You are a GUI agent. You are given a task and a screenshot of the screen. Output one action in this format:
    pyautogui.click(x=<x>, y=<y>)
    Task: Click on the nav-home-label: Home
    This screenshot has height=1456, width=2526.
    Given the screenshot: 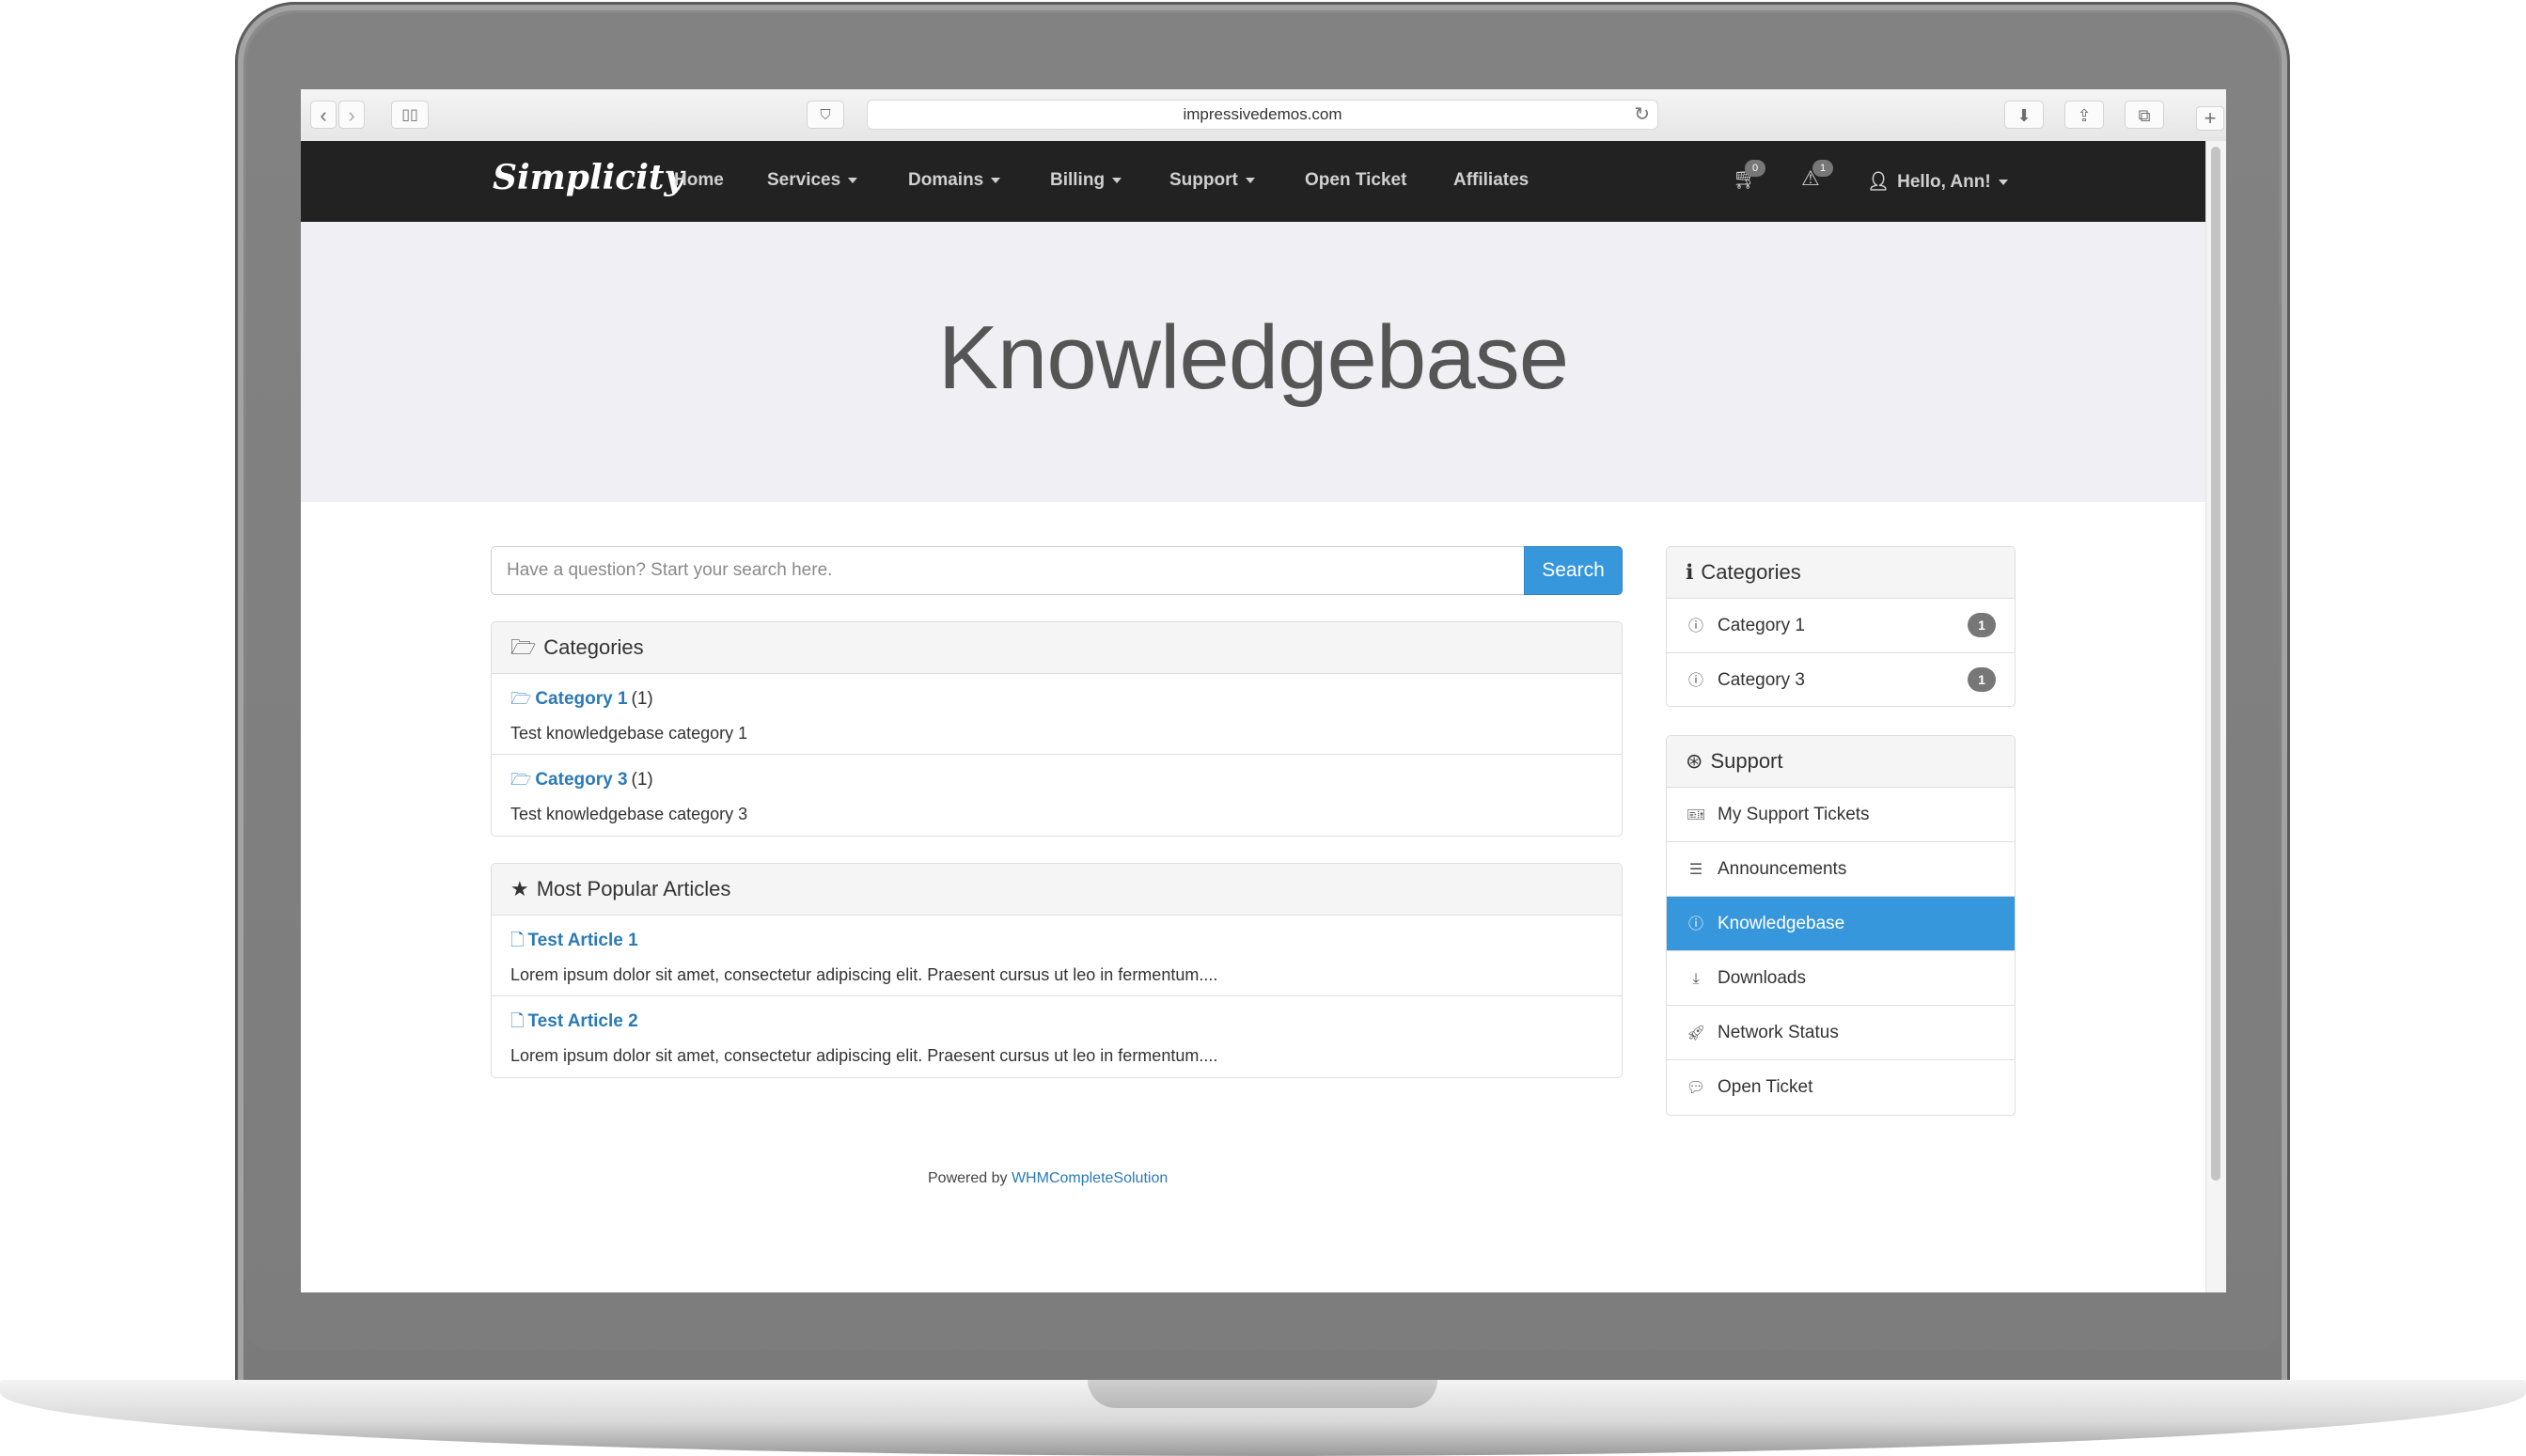 What is the action you would take?
    pyautogui.click(x=699, y=180)
    